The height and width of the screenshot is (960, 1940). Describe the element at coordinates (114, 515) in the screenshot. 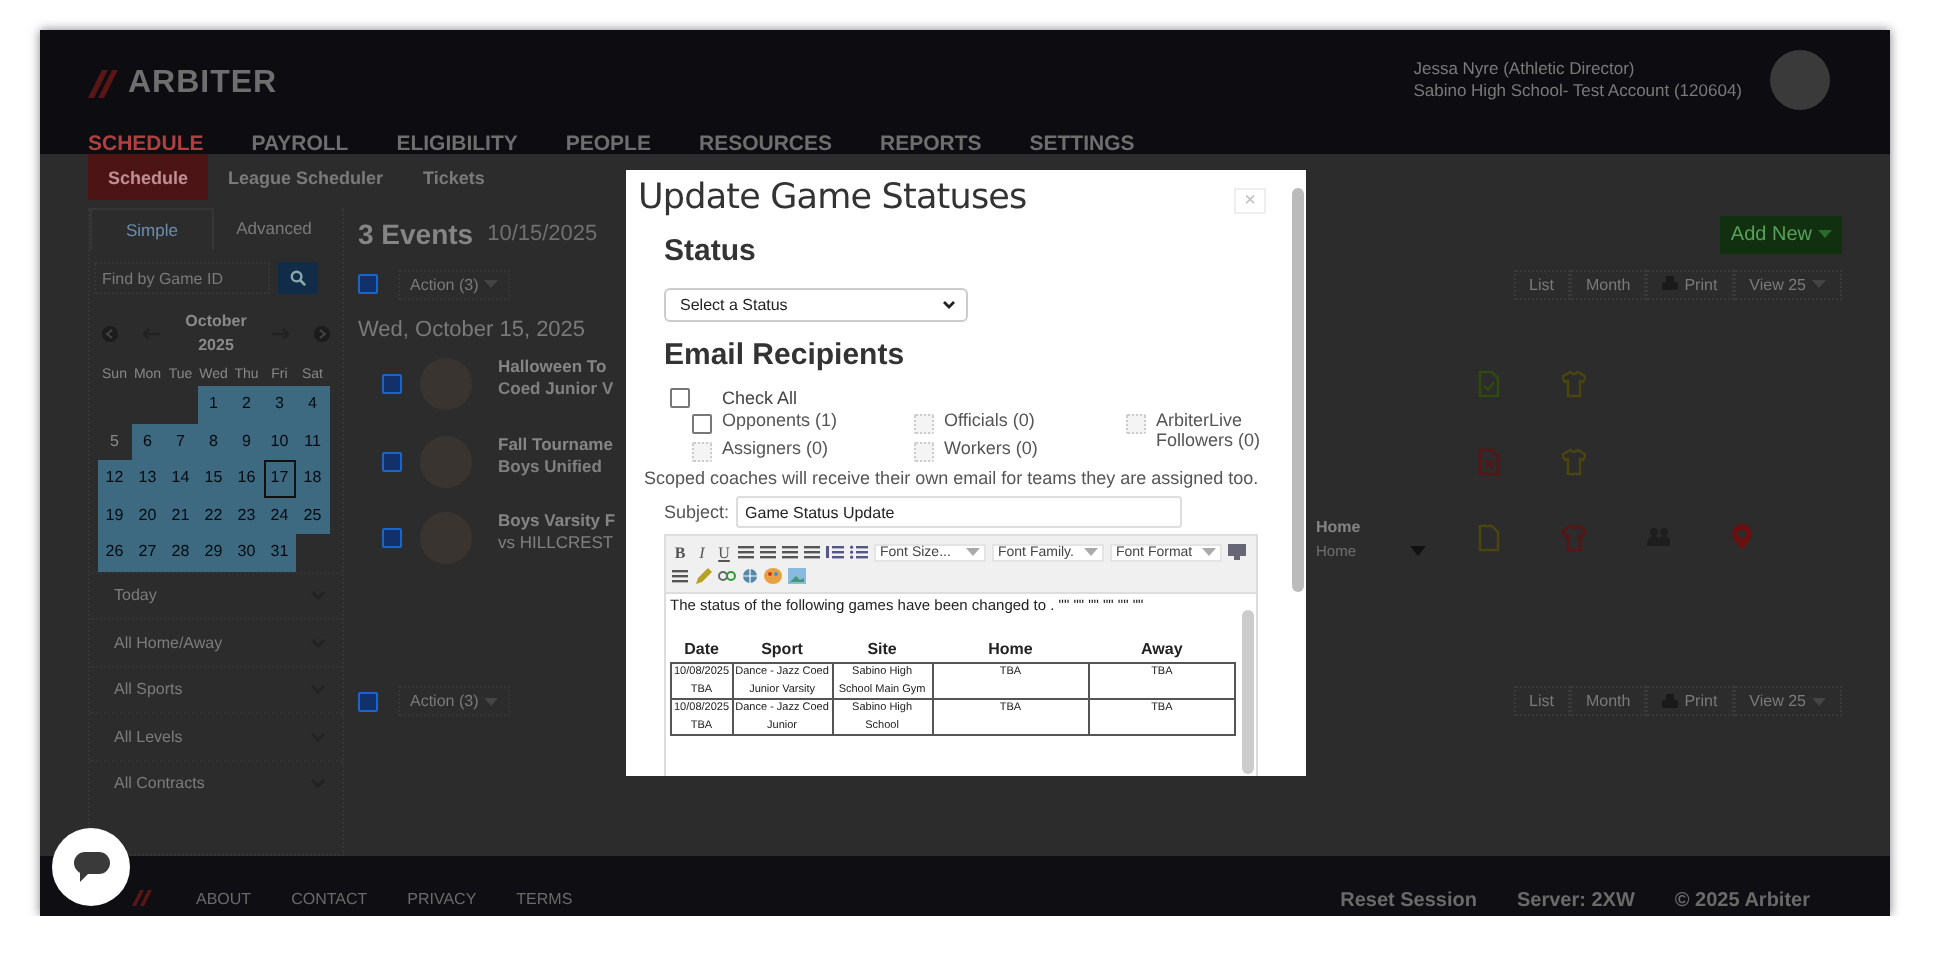

I see `calendar-day: 19` at that location.